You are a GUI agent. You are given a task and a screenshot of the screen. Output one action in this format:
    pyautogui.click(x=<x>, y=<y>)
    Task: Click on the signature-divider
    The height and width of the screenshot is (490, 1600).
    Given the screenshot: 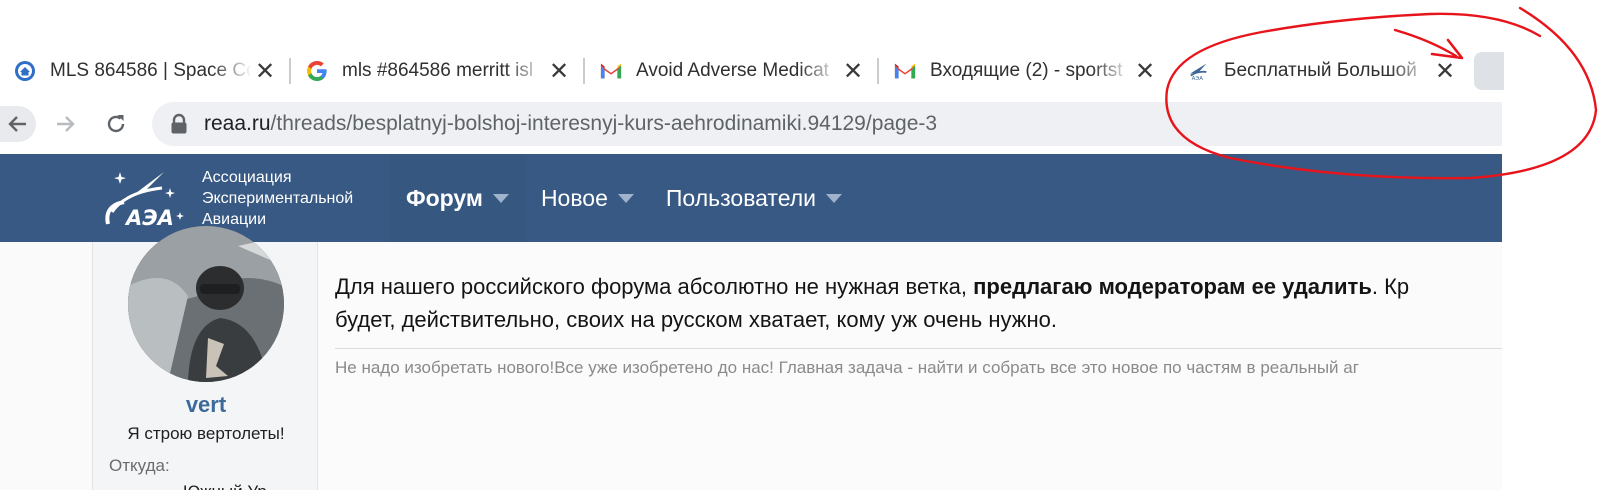 What is the action you would take?
    pyautogui.click(x=918, y=348)
    